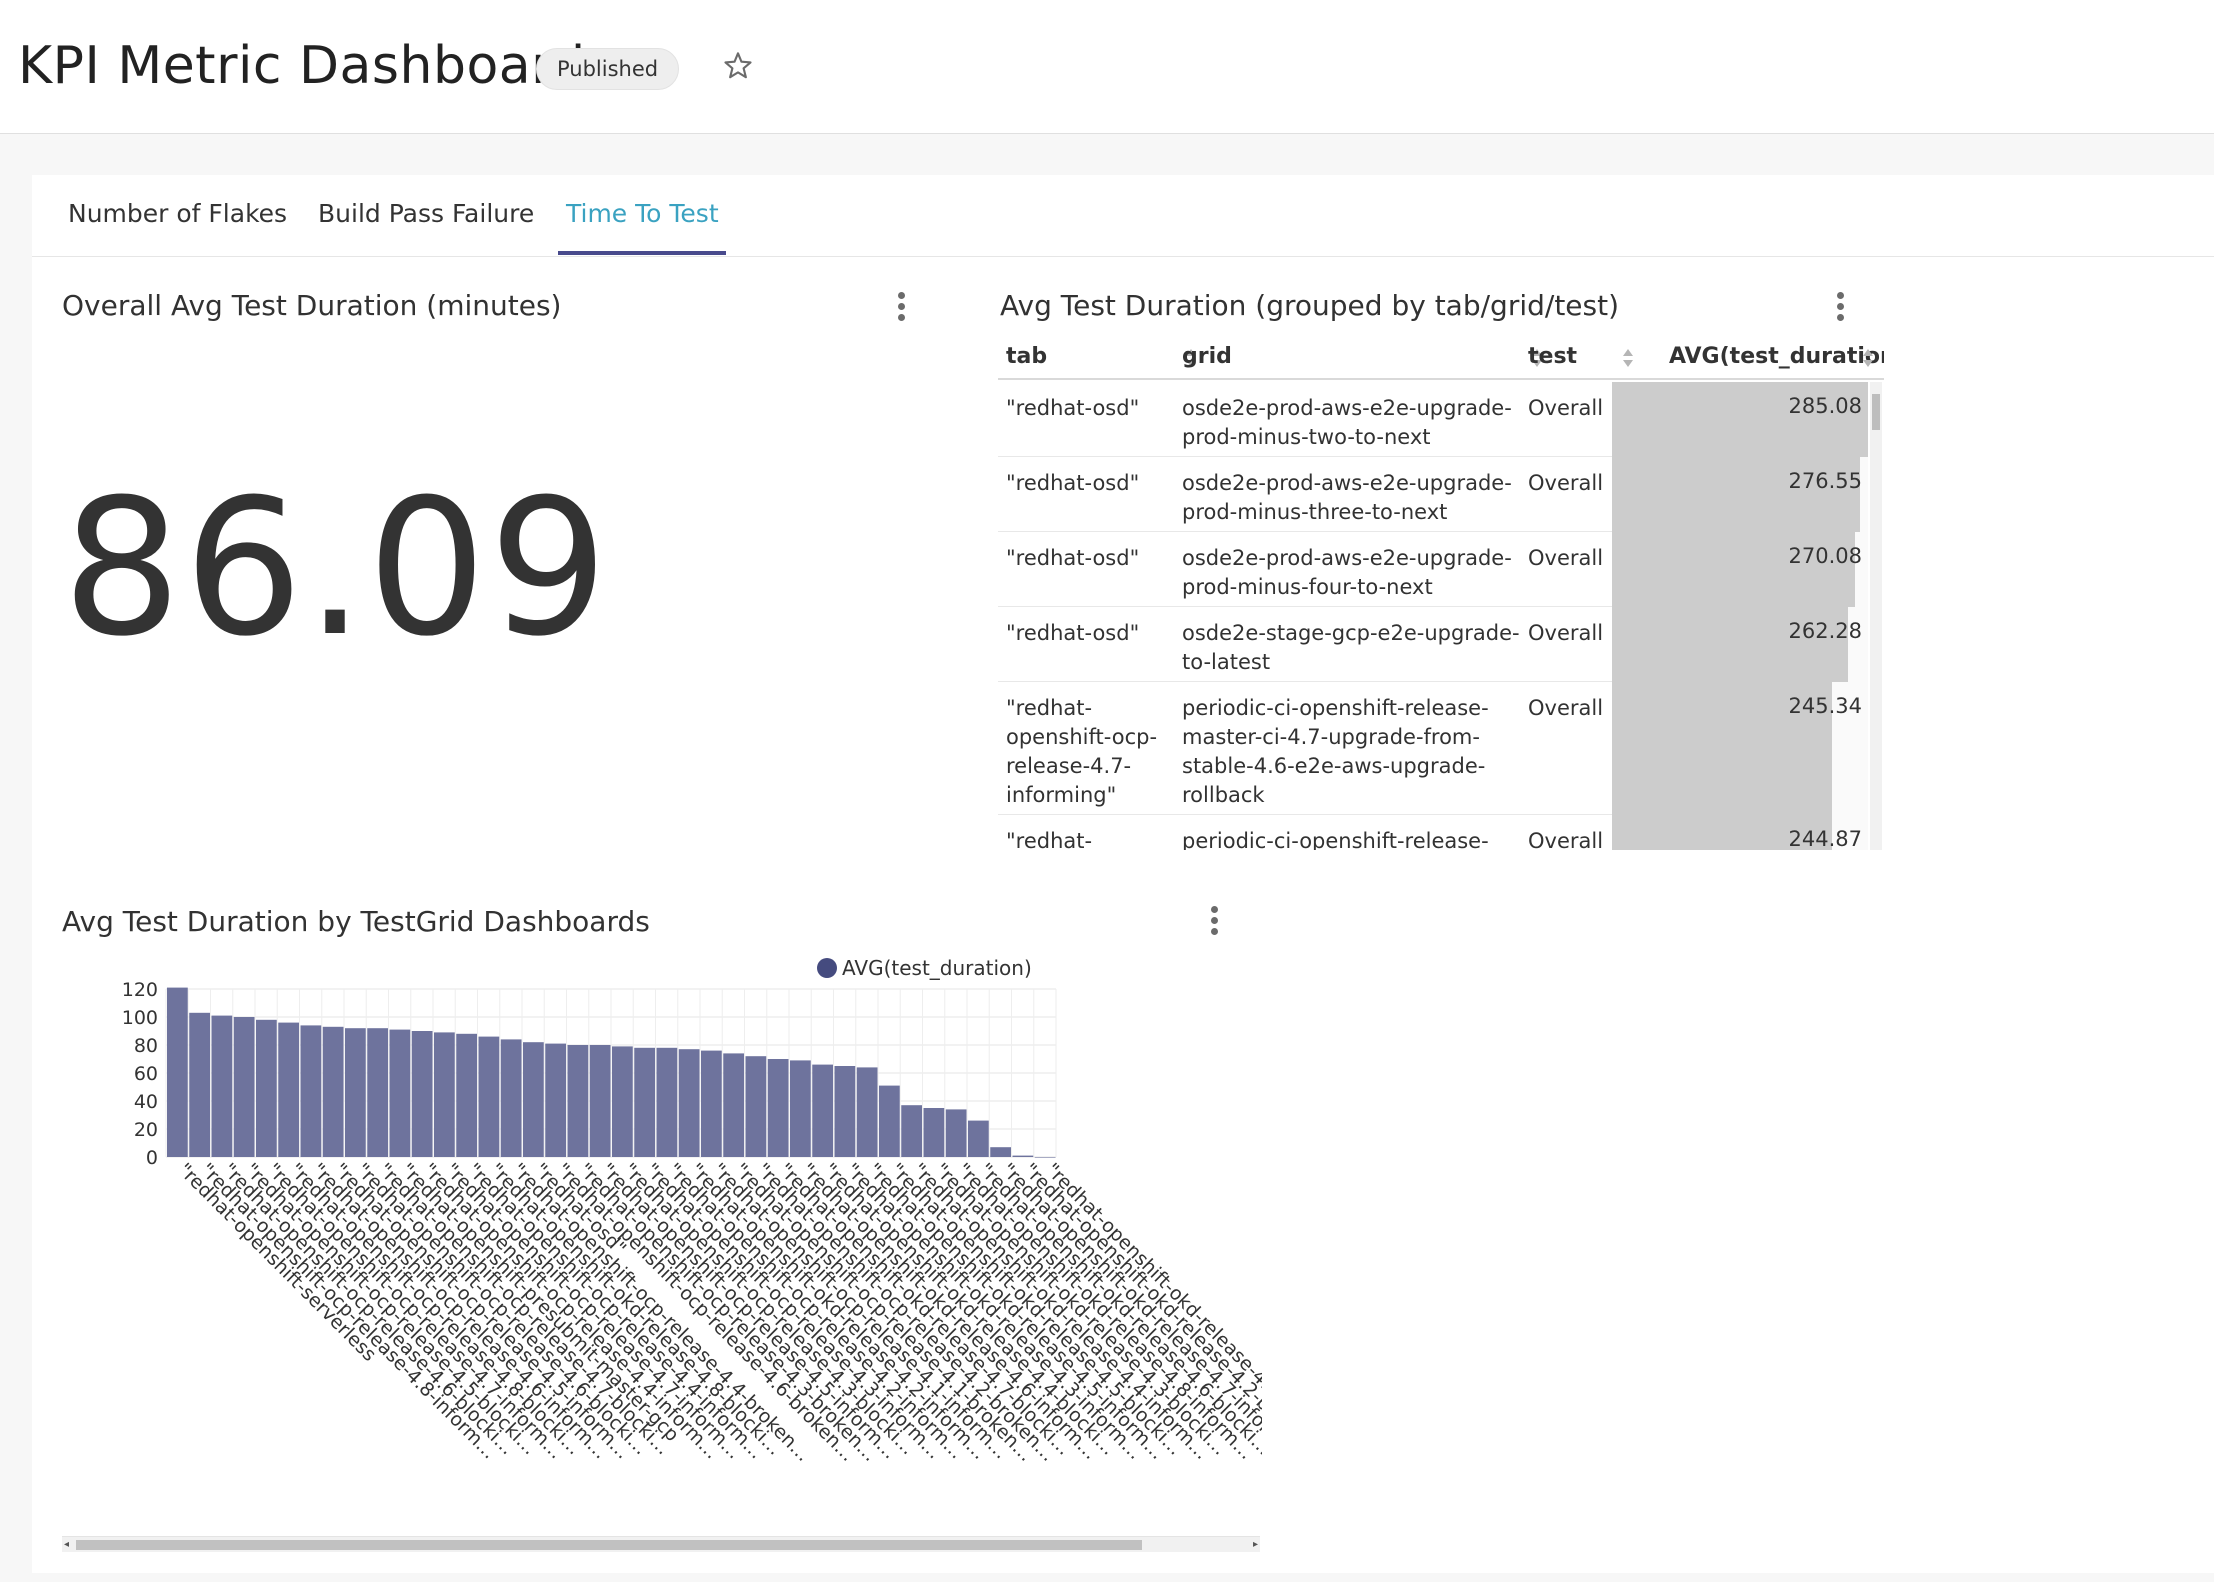 This screenshot has height=1582, width=2214. What do you see at coordinates (1740, 494) in the screenshot?
I see `cell-avg-duration: 276.55` at bounding box center [1740, 494].